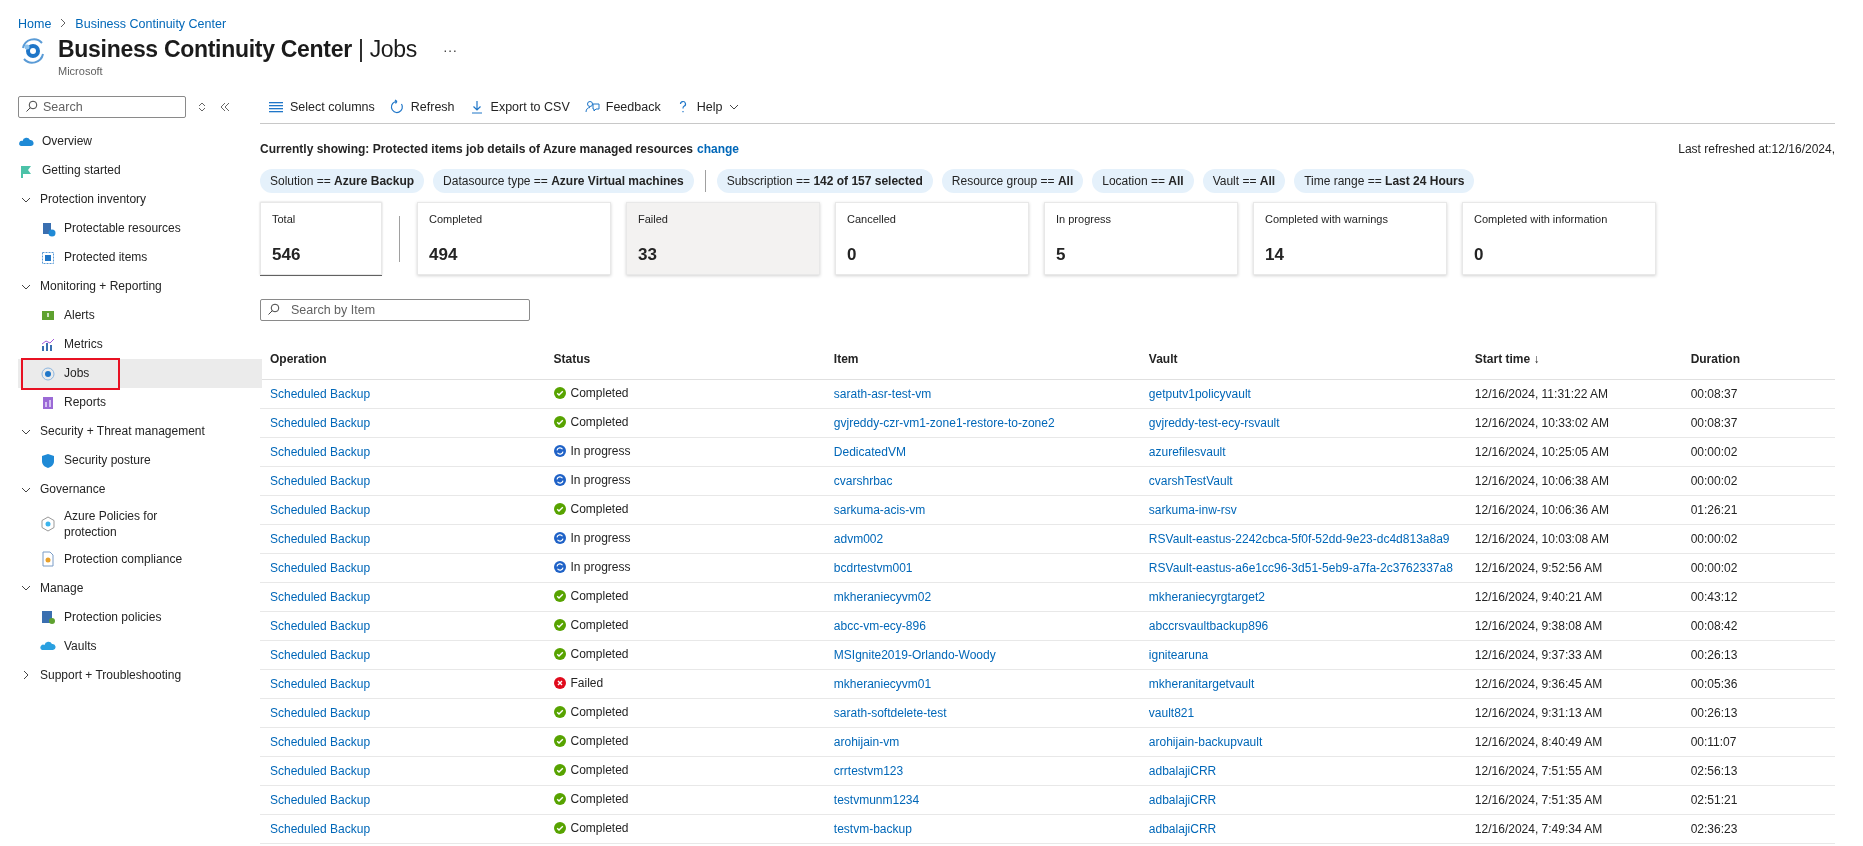 The height and width of the screenshot is (846, 1863). Describe the element at coordinates (35, 23) in the screenshot. I see `breadcrumb-link: Home` at that location.